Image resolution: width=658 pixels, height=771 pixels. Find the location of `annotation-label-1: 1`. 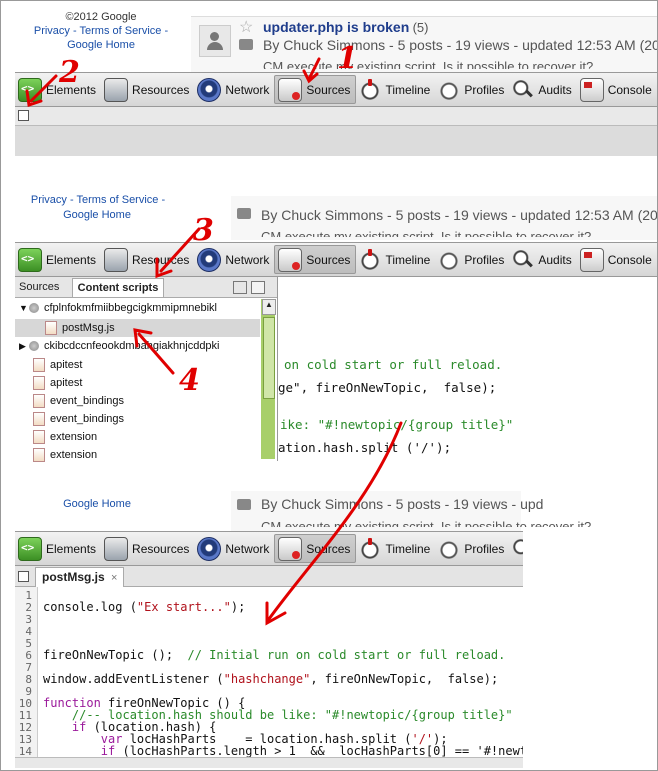

annotation-label-1: 1 is located at coordinates (347, 58).